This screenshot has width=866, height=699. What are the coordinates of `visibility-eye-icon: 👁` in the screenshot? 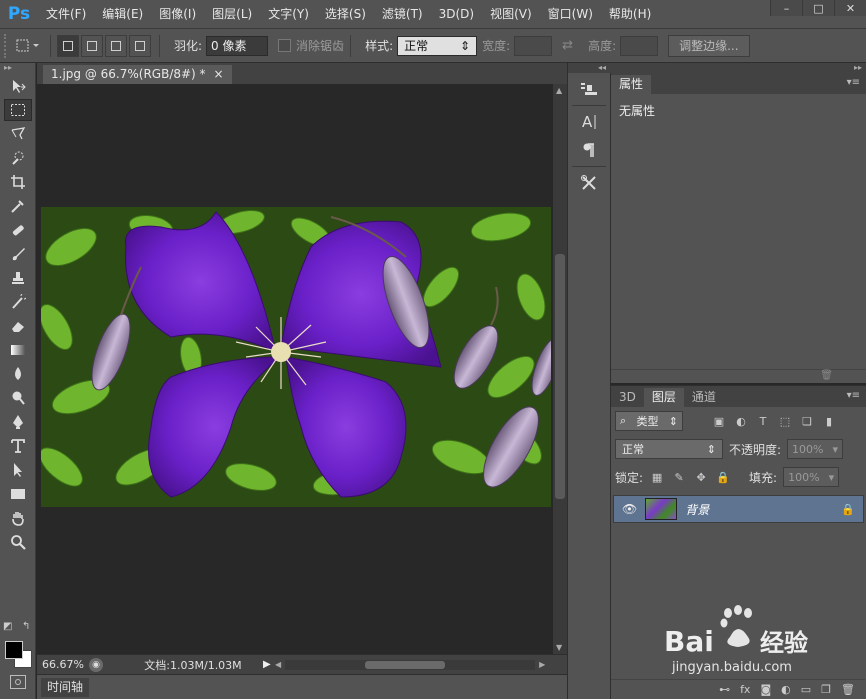 It's located at (629, 509).